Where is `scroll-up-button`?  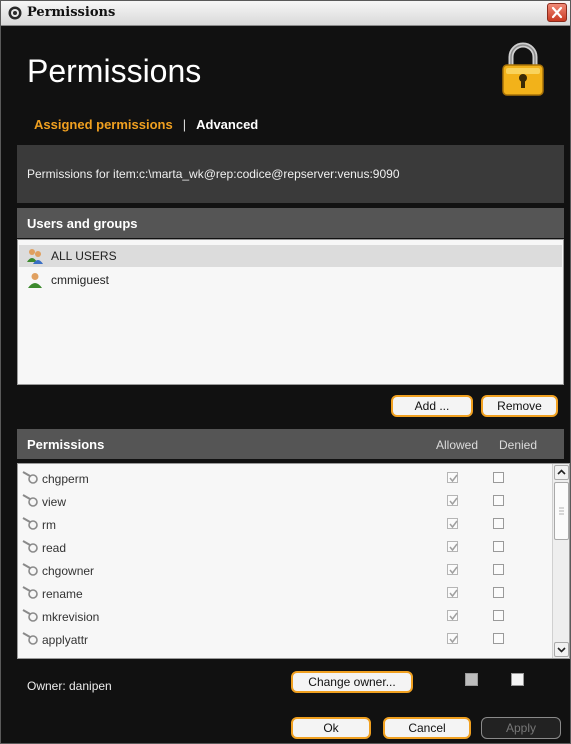
scroll-up-button is located at coordinates (561, 472).